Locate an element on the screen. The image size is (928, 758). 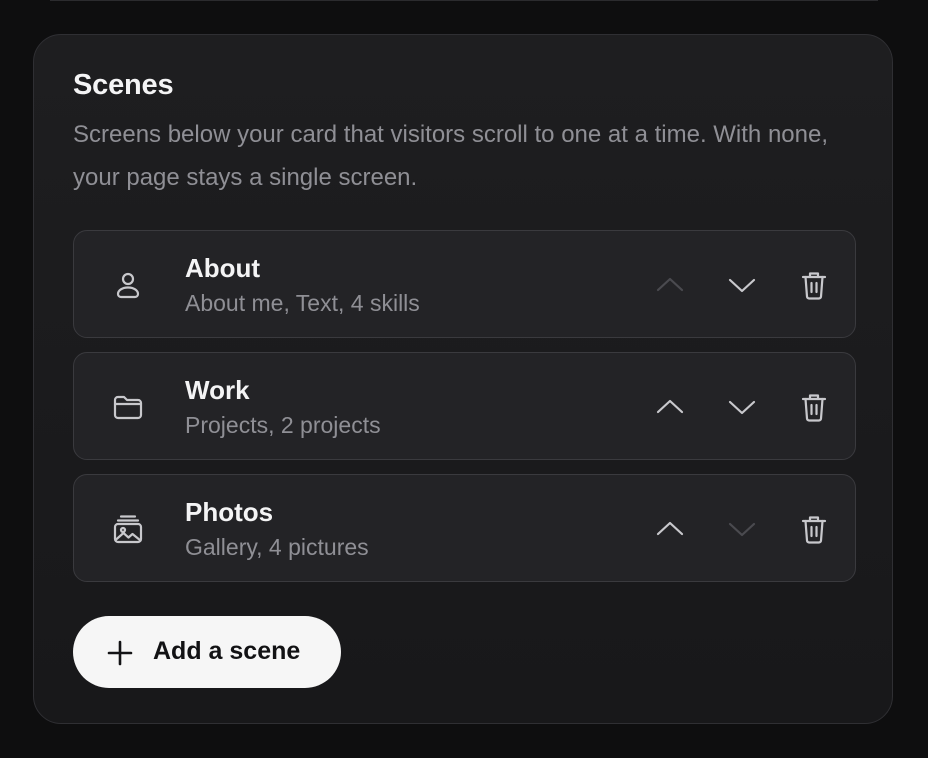
scene-row-photos: Photos Gallery, 4 pictures is located at coordinates (464, 528).